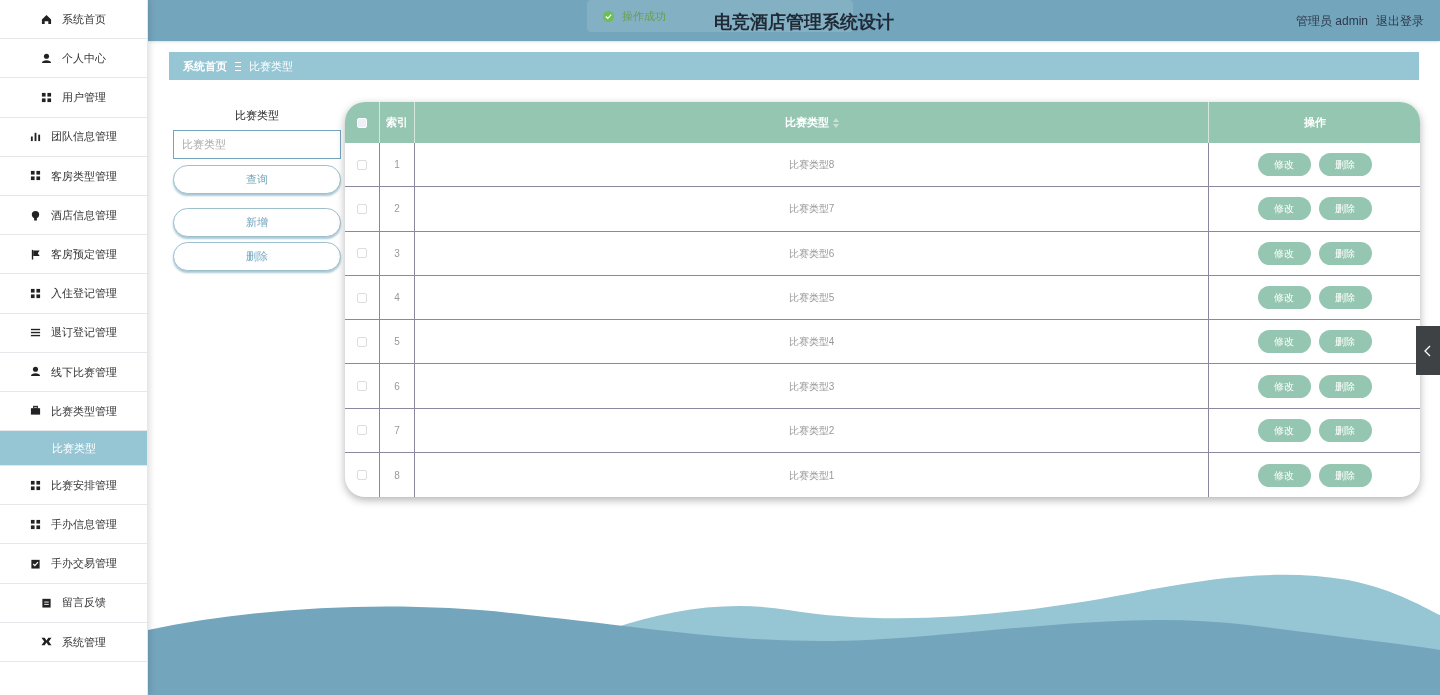 The height and width of the screenshot is (695, 1440). What do you see at coordinates (811, 430) in the screenshot?
I see `table-cell-text: 比赛类型2` at bounding box center [811, 430].